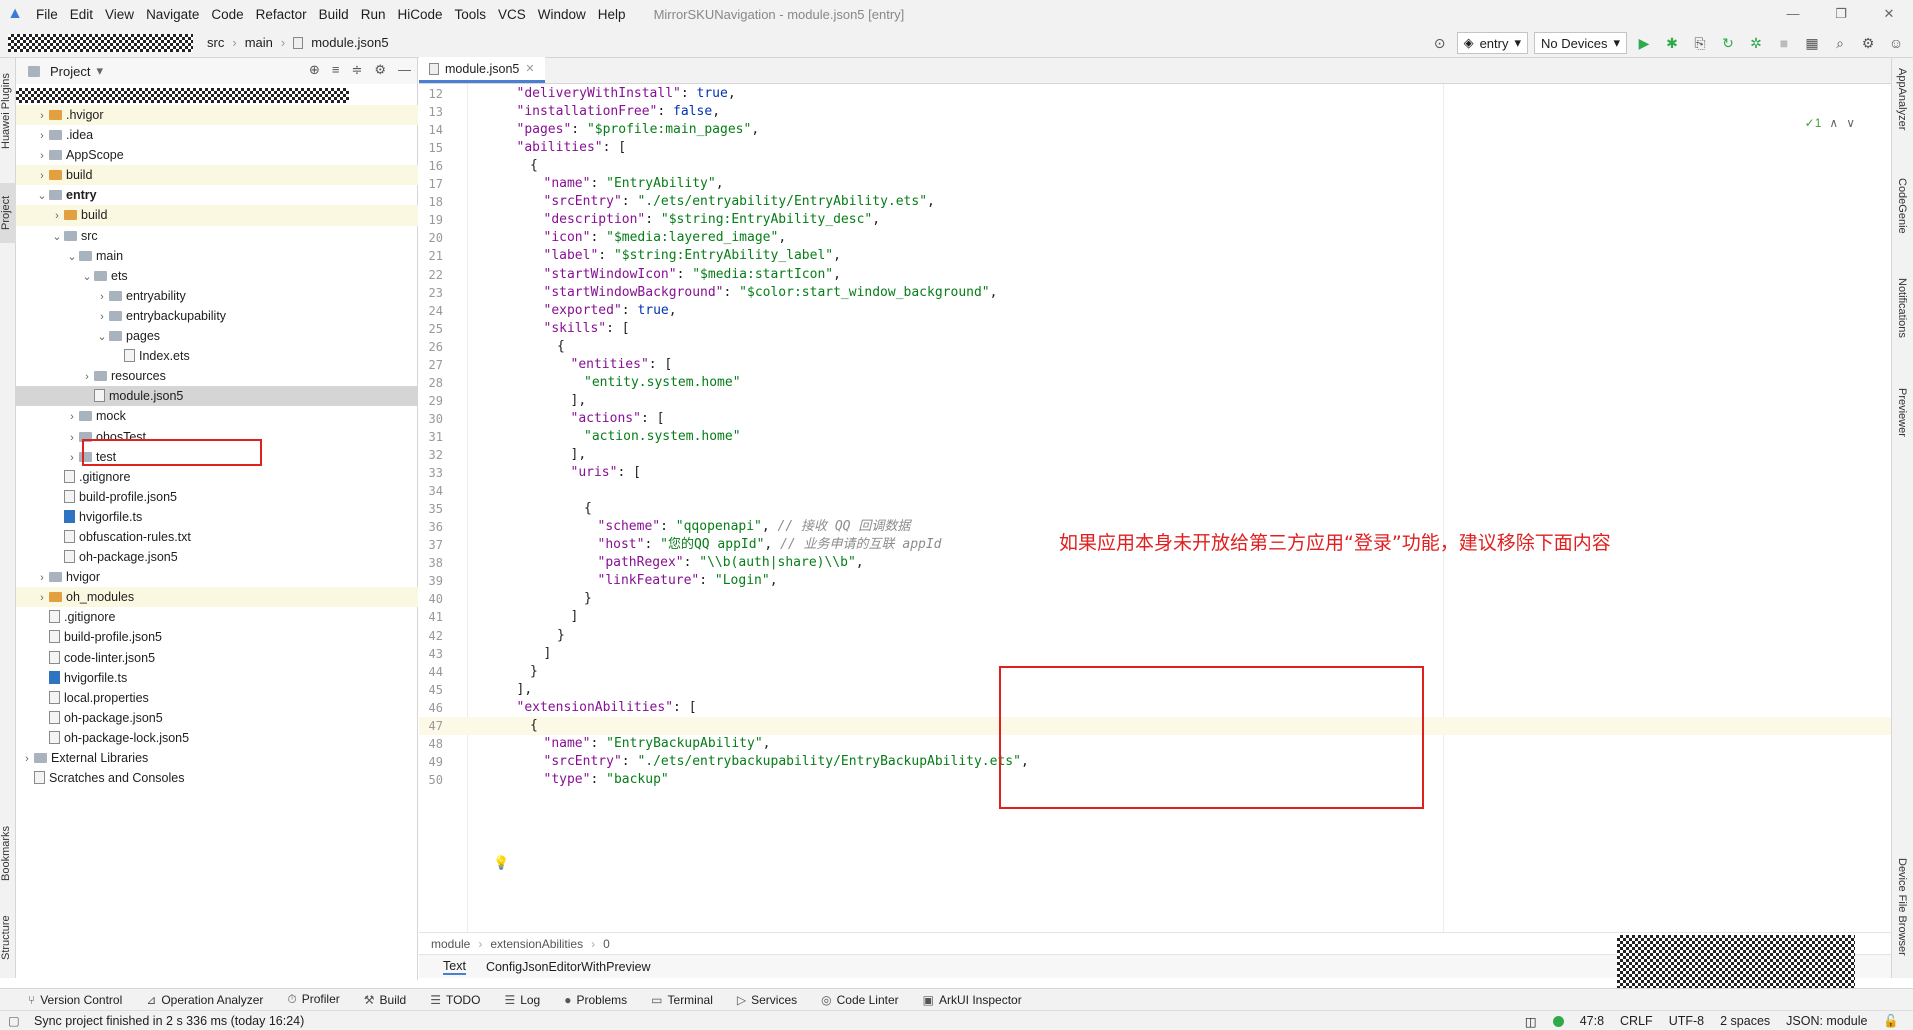  Describe the element at coordinates (217, 396) in the screenshot. I see `tree-item: module.json5` at that location.